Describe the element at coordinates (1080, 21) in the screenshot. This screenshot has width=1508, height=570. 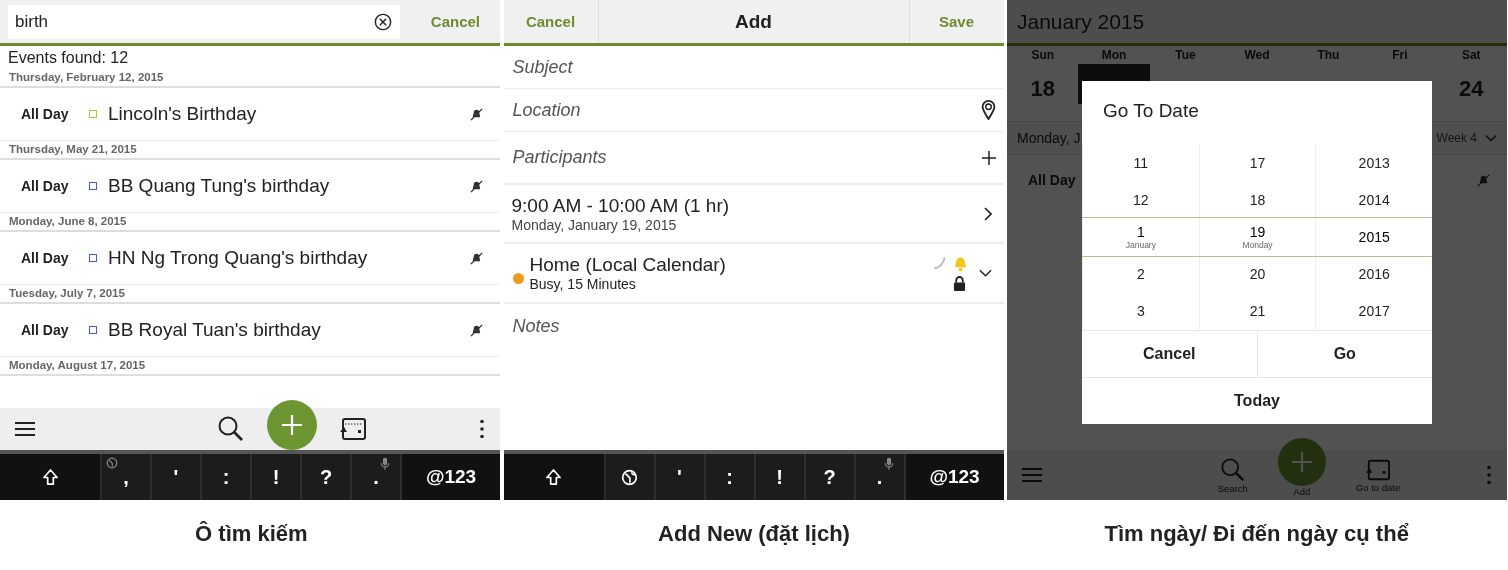
I see `month-title: January 2015` at that location.